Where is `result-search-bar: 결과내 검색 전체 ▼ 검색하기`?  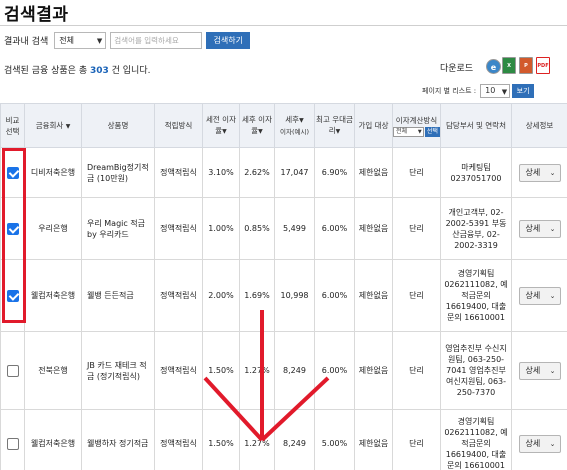
result-search-bar: 결과내 검색 전체 ▼ 검색하기 is located at coordinates (127, 40).